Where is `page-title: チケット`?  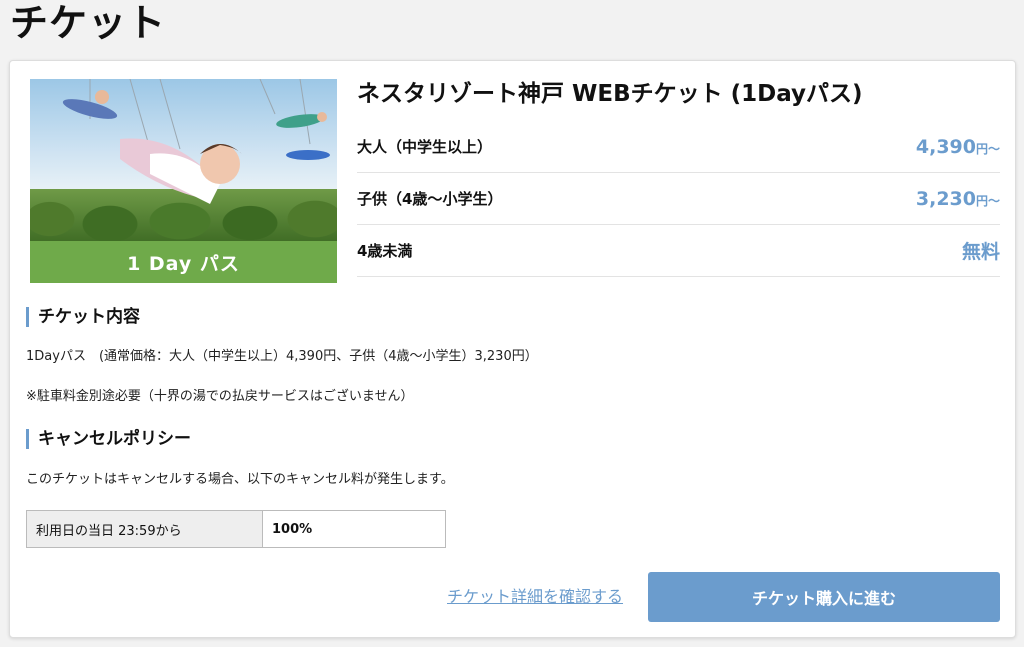 page-title: チケット is located at coordinates (88, 23).